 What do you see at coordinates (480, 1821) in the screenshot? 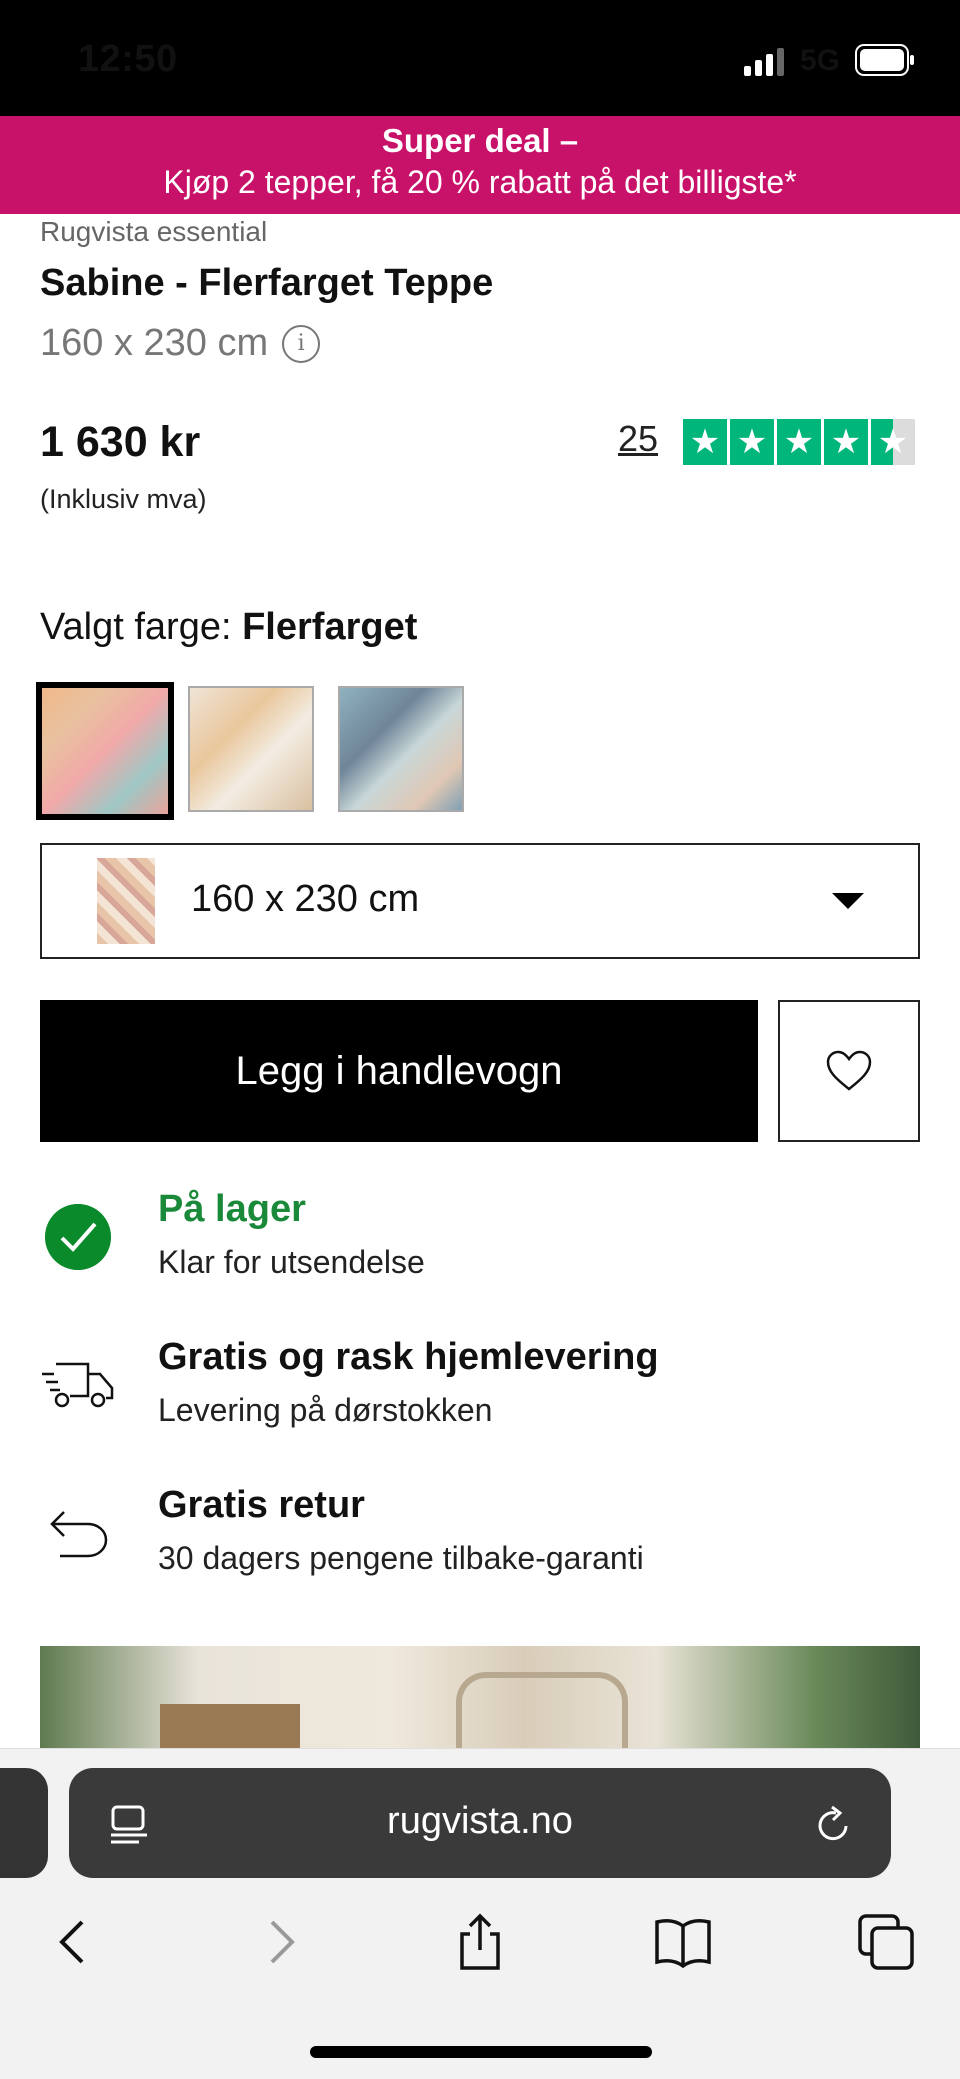
I see `url-text: rugvista.no` at bounding box center [480, 1821].